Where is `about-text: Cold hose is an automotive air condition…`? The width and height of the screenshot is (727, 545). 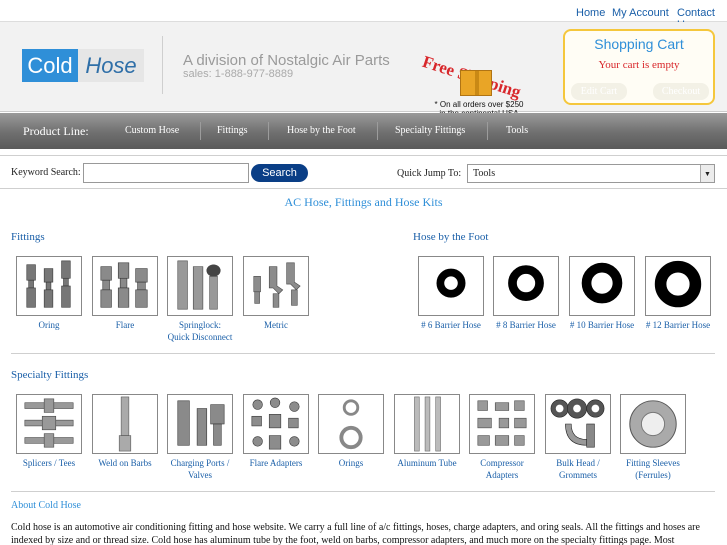
about-text: Cold hose is an automotive air condition… is located at coordinates (355, 533).